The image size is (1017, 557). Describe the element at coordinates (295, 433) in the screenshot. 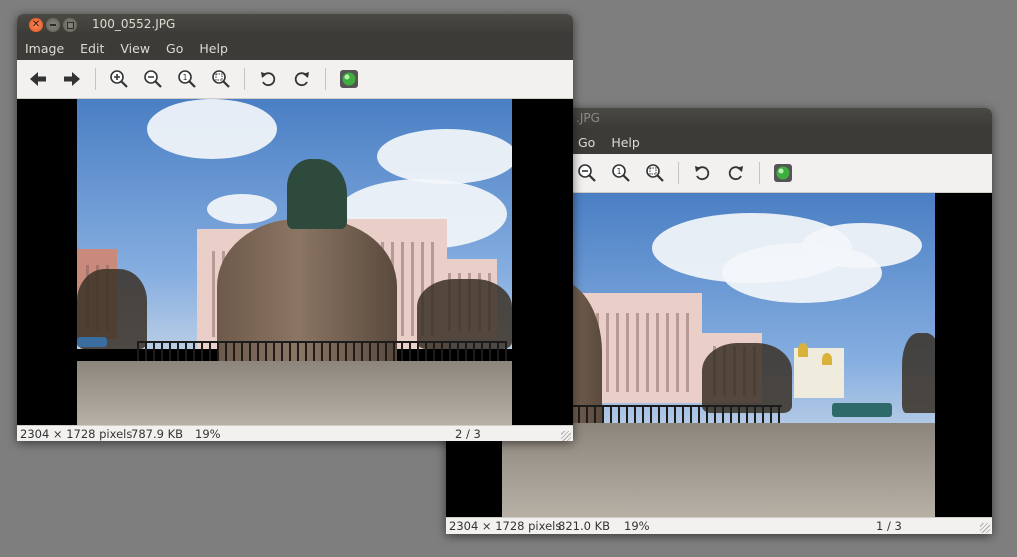

I see `status-bar: 2304 × 1728 pixels 787.9 KB 19% 2 / 3` at that location.